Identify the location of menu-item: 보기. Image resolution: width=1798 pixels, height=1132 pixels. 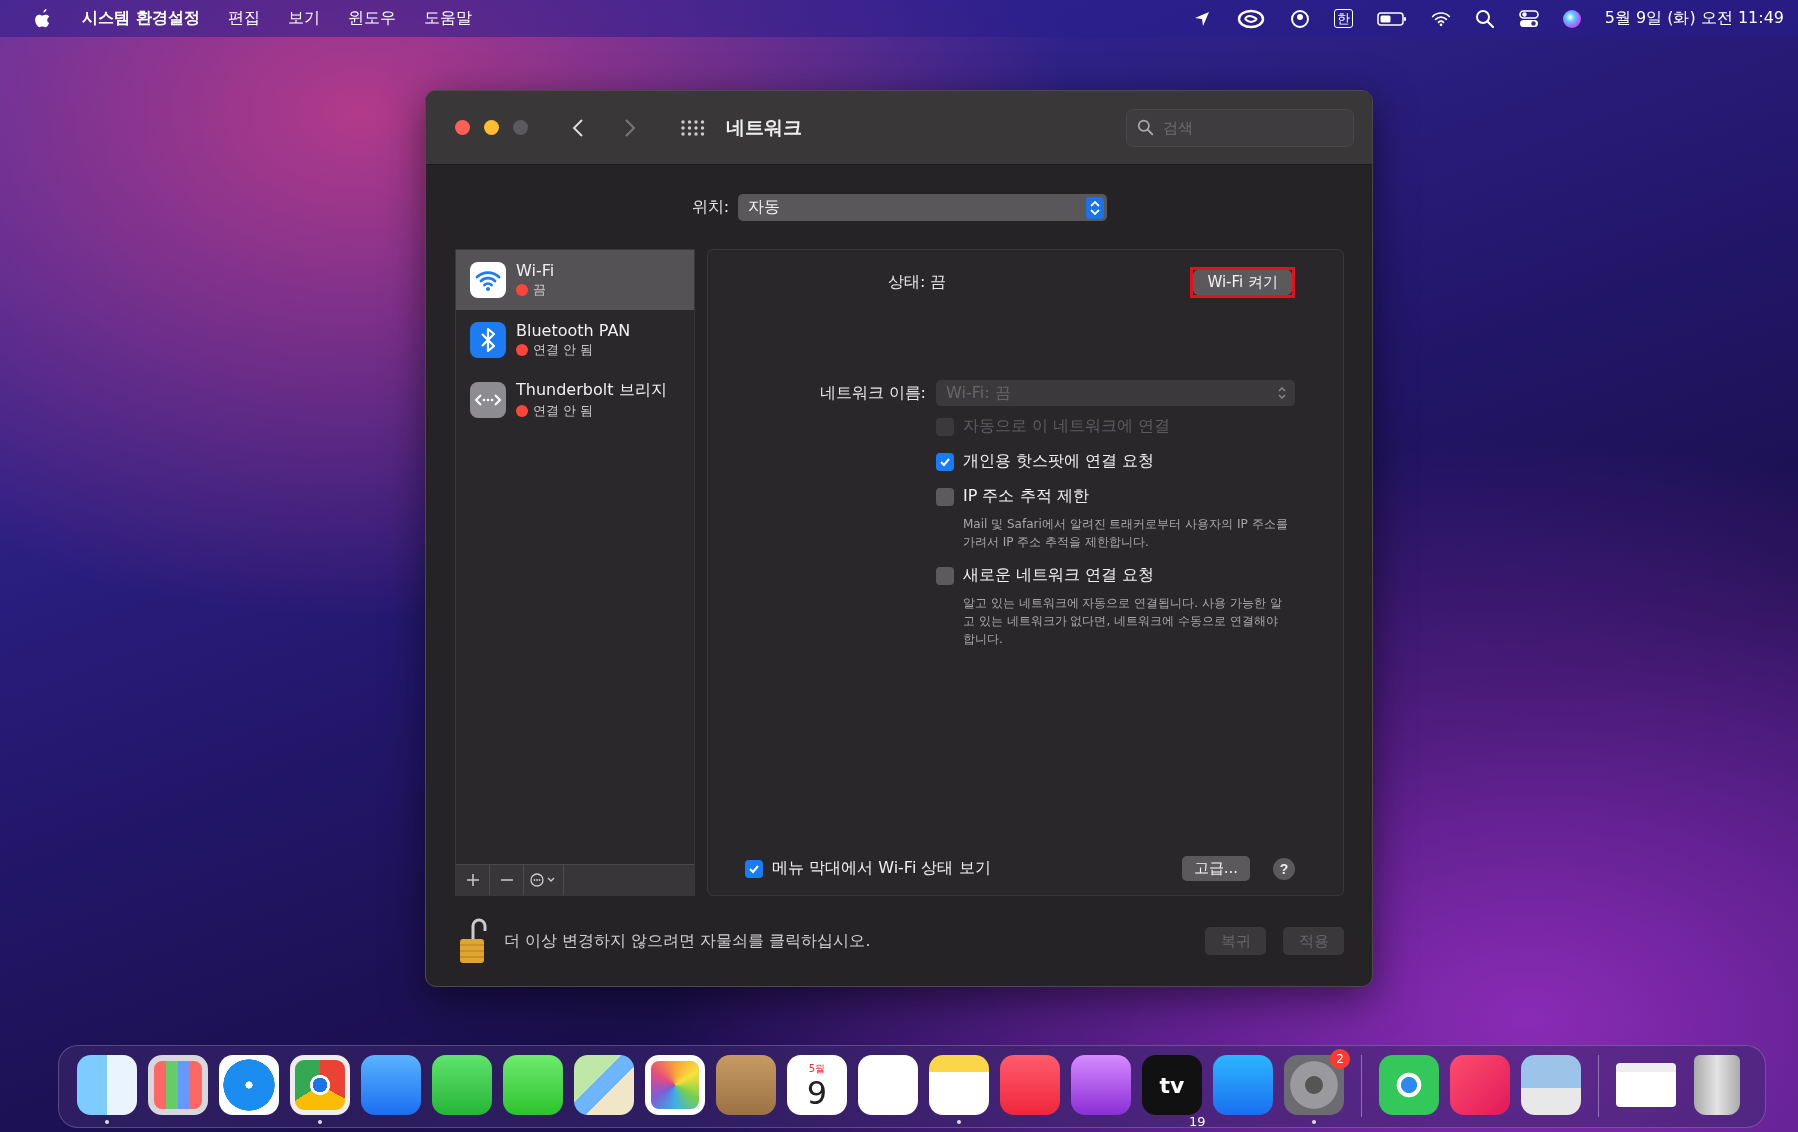
(303, 18).